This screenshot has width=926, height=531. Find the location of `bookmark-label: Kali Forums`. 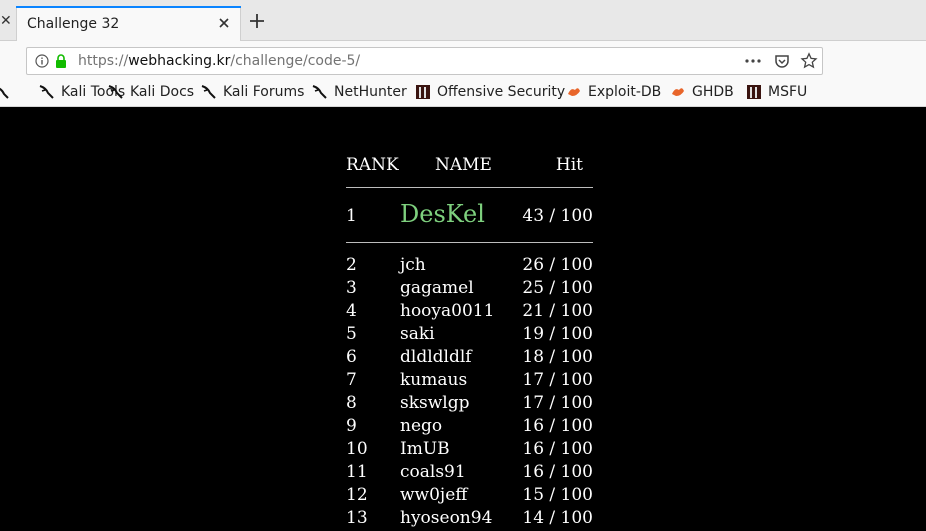

bookmark-label: Kali Forums is located at coordinates (264, 92).